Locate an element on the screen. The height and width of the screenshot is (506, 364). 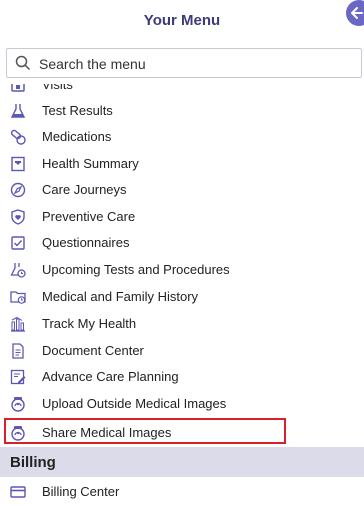
visits-icon is located at coordinates (18, 88).